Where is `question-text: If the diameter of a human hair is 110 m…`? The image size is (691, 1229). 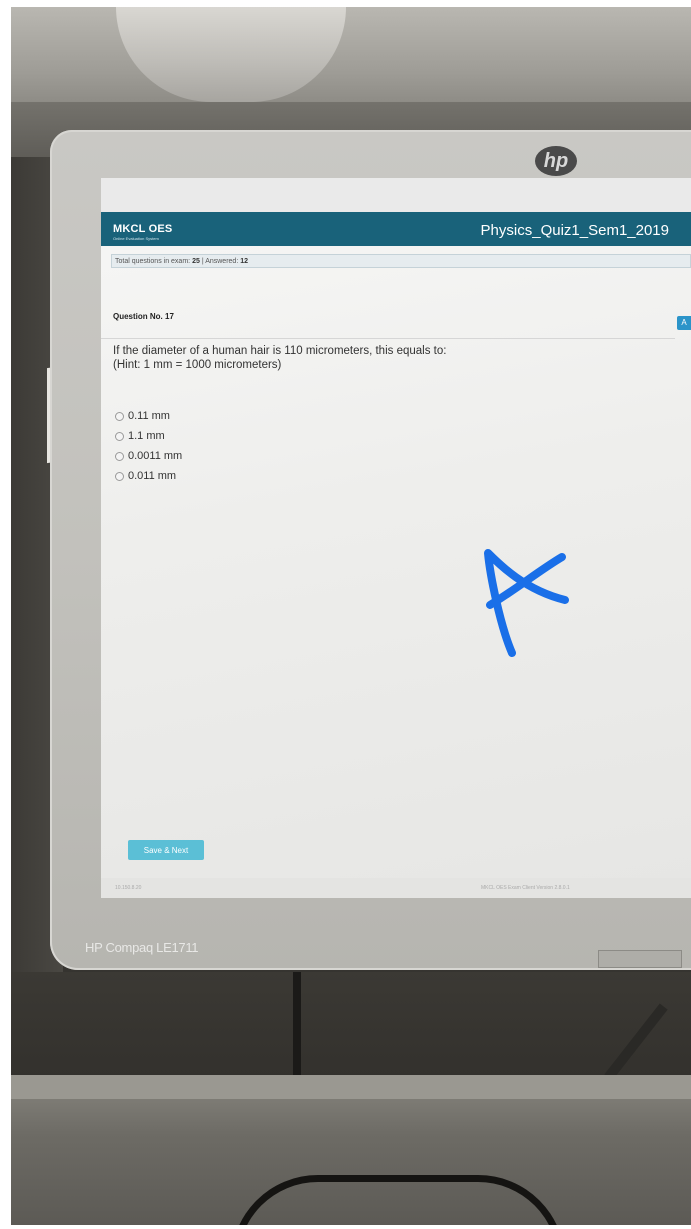 question-text: If the diameter of a human hair is 110 m… is located at coordinates (279, 358).